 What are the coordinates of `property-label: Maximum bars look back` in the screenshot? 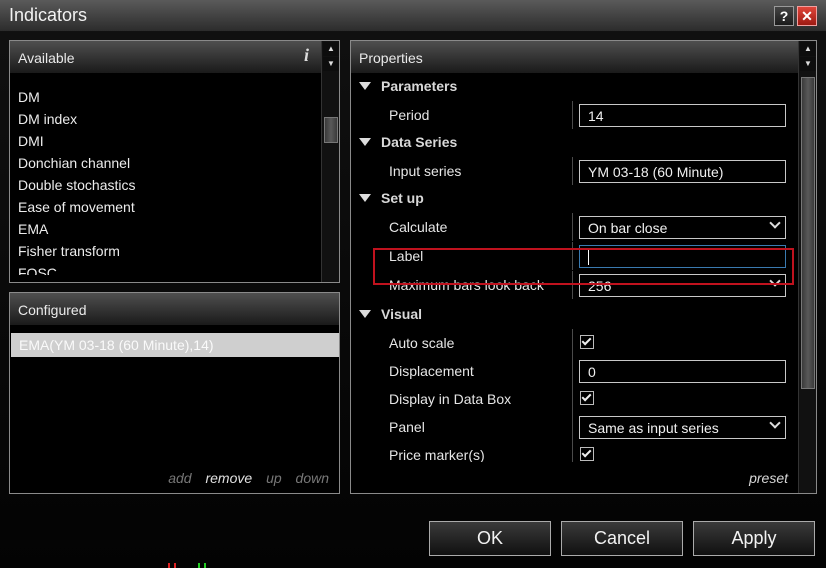 It's located at (466, 285).